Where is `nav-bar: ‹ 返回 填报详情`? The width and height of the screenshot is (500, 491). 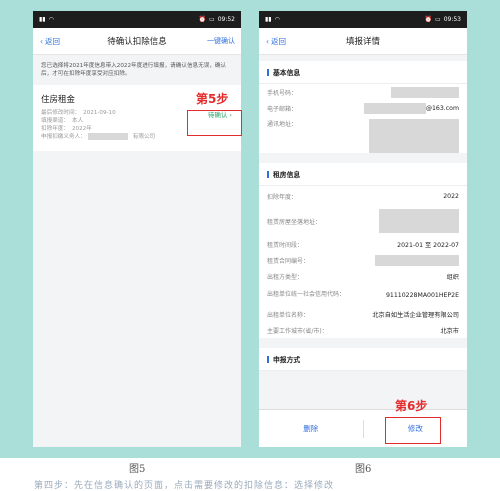 nav-bar: ‹ 返回 填报详情 is located at coordinates (363, 41).